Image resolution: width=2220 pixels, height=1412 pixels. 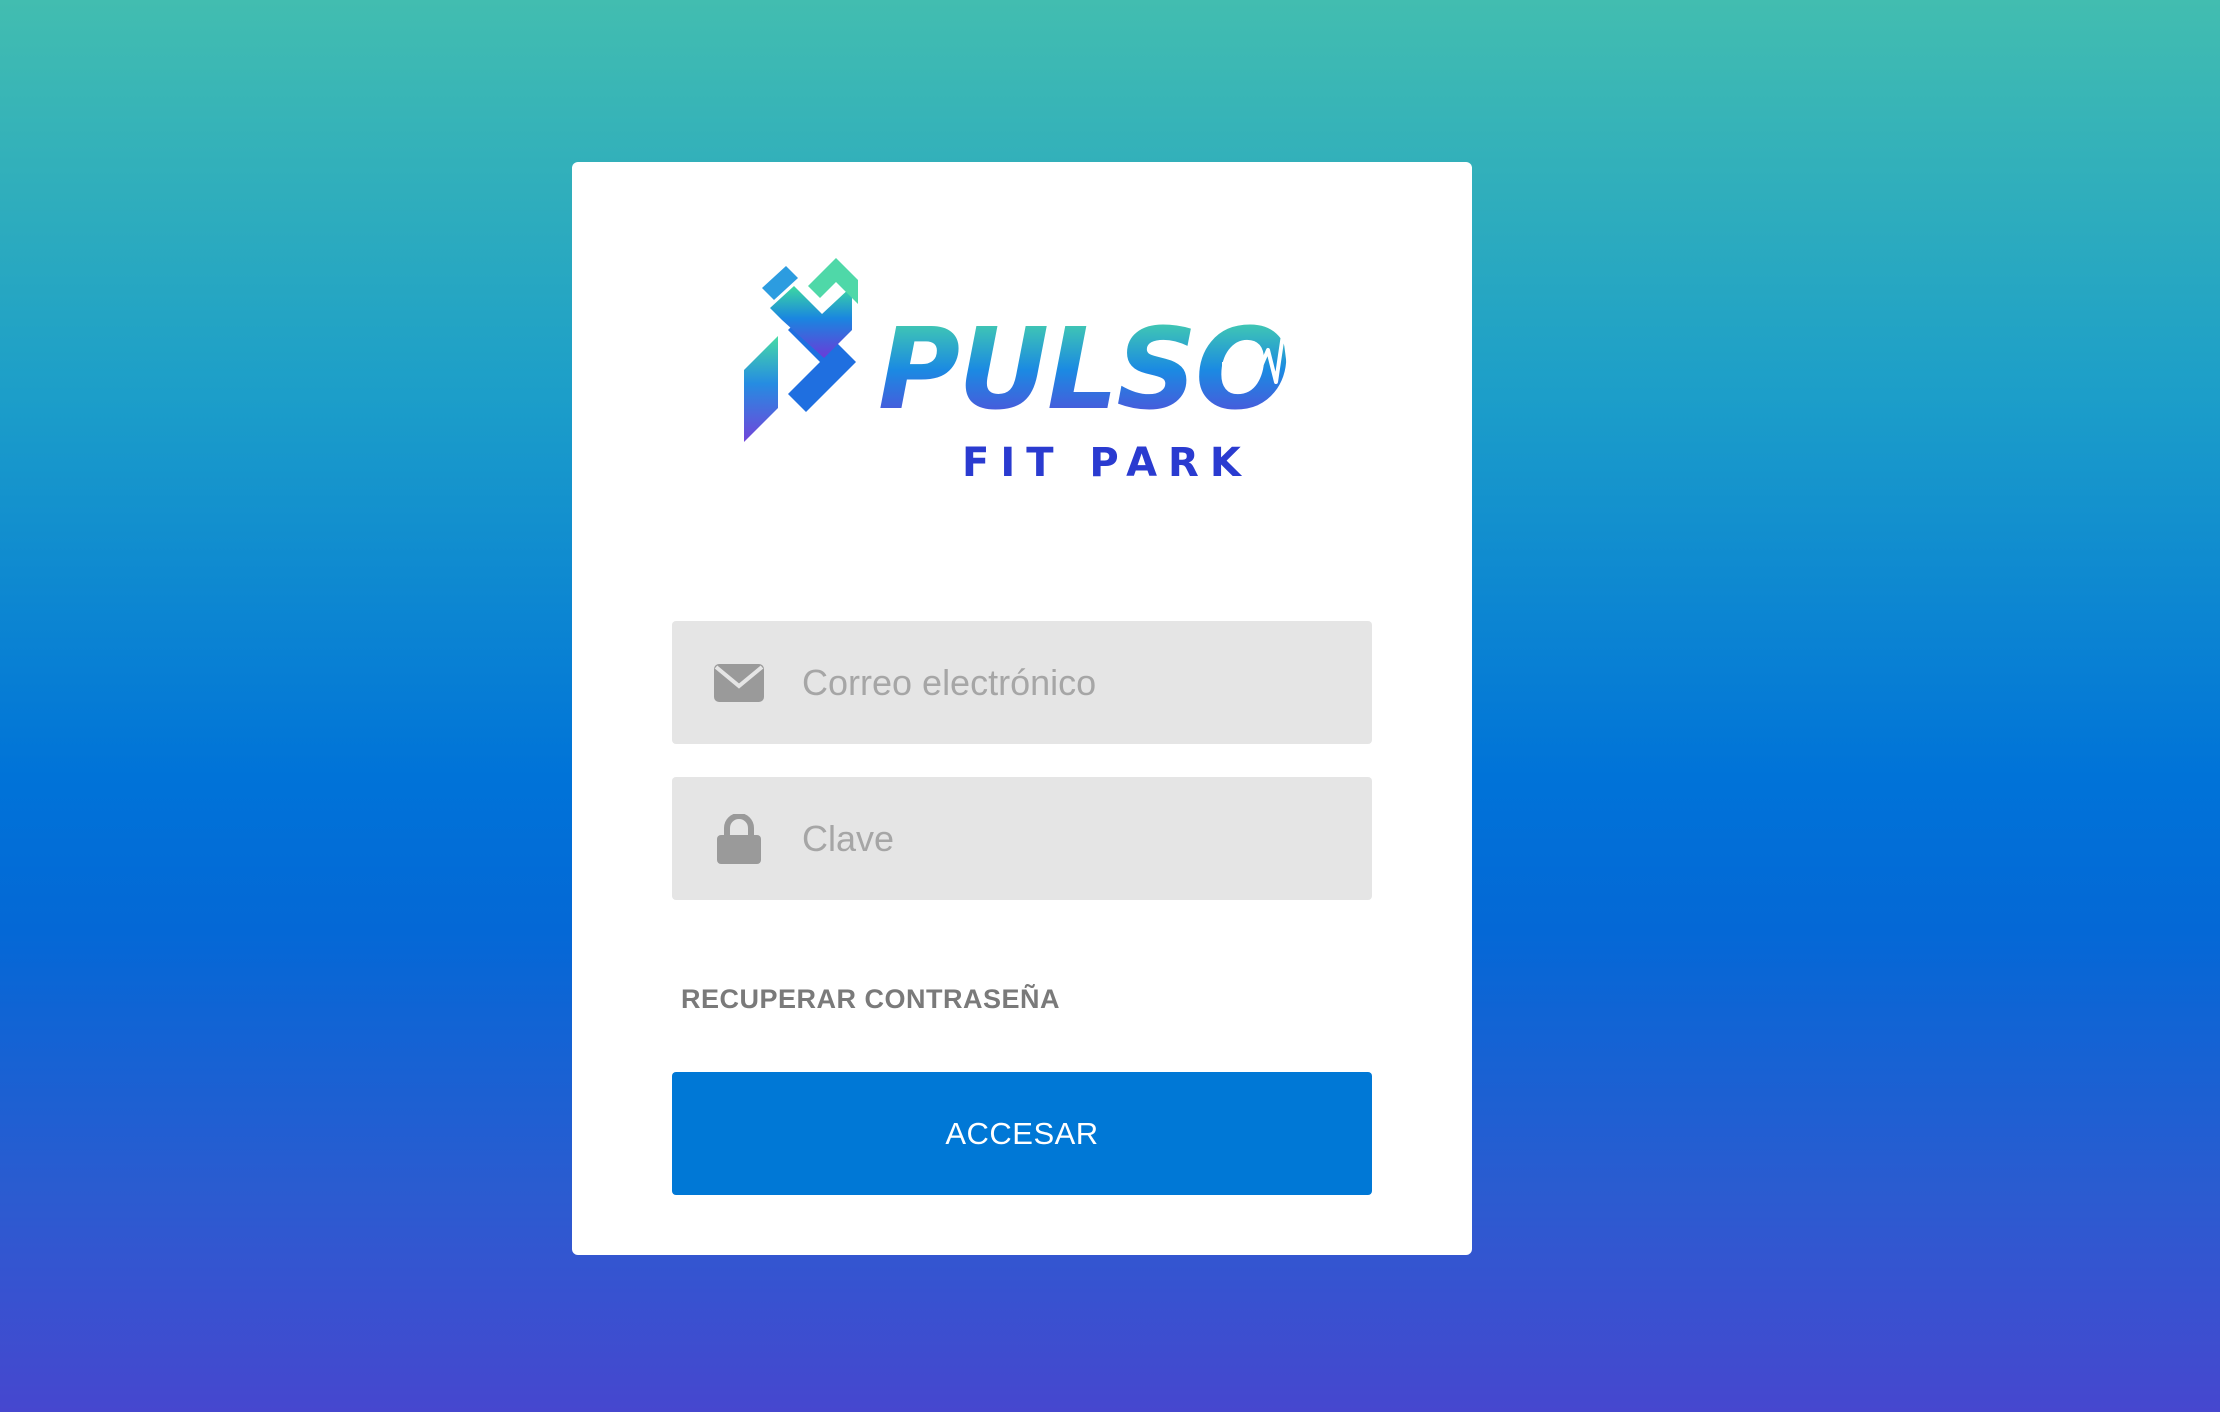 I want to click on email-field, so click(x=1022, y=682).